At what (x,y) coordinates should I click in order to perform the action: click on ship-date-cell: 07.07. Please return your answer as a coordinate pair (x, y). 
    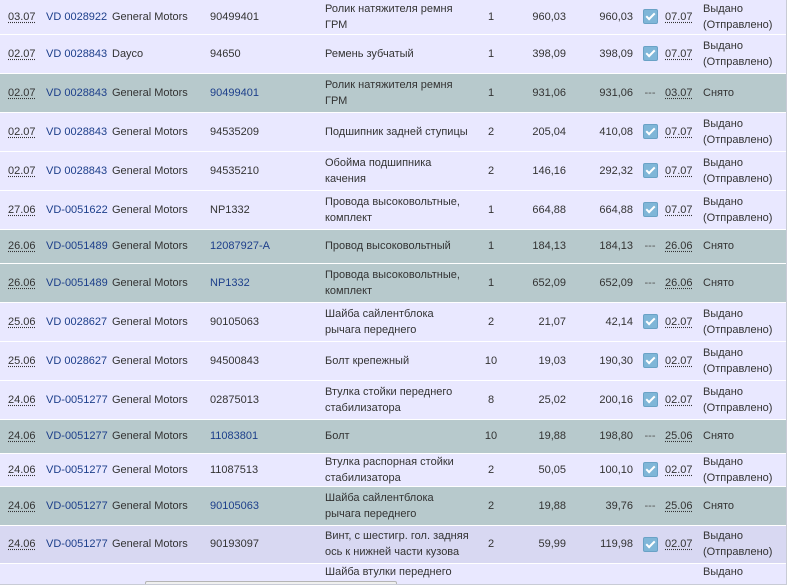
    Looking at the image, I should click on (684, 132).